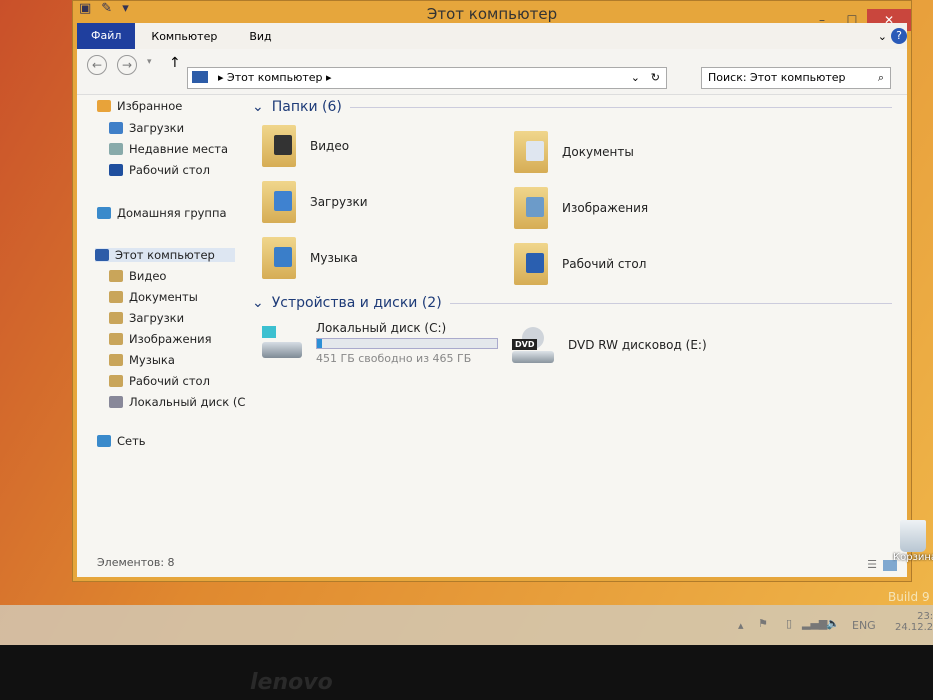  I want to click on folder-item: Рабочий стол, so click(580, 264).